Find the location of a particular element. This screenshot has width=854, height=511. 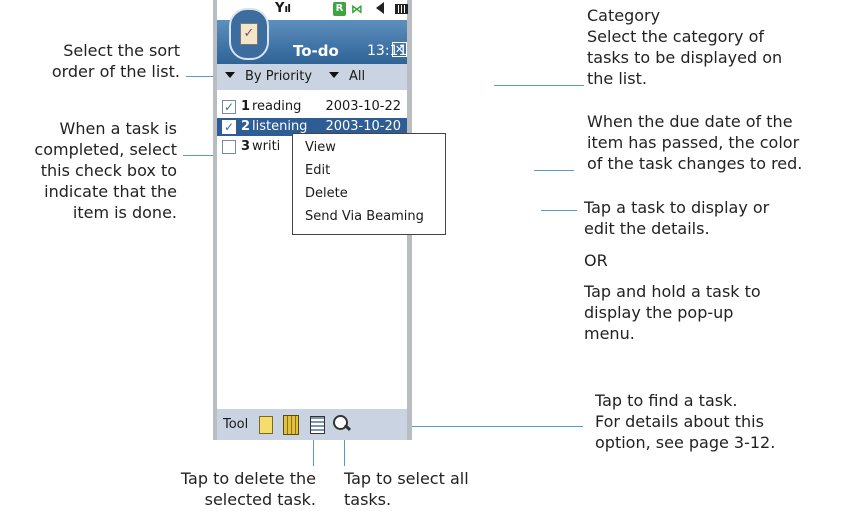

annotation-line: Select the category of is located at coordinates (676, 36).